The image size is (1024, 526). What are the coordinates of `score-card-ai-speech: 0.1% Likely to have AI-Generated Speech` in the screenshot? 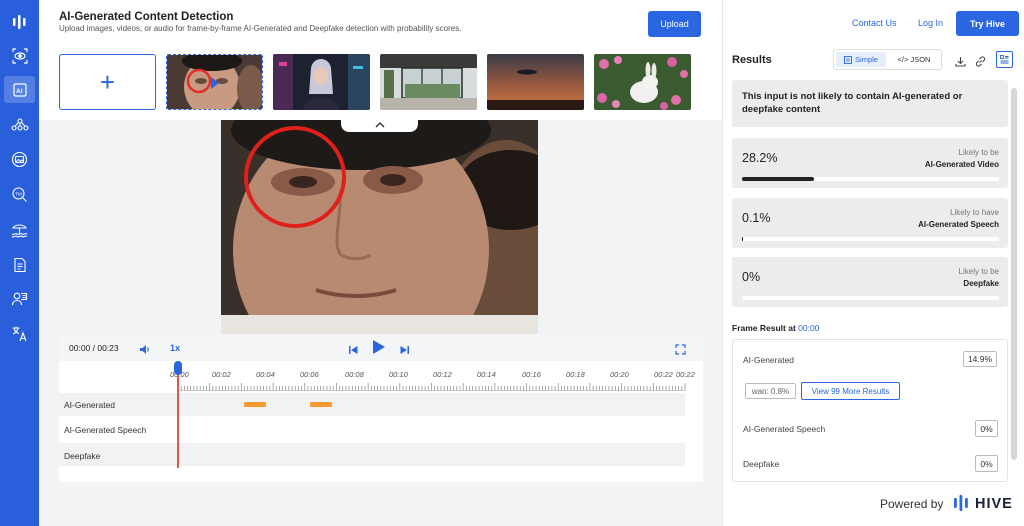 It's located at (870, 223).